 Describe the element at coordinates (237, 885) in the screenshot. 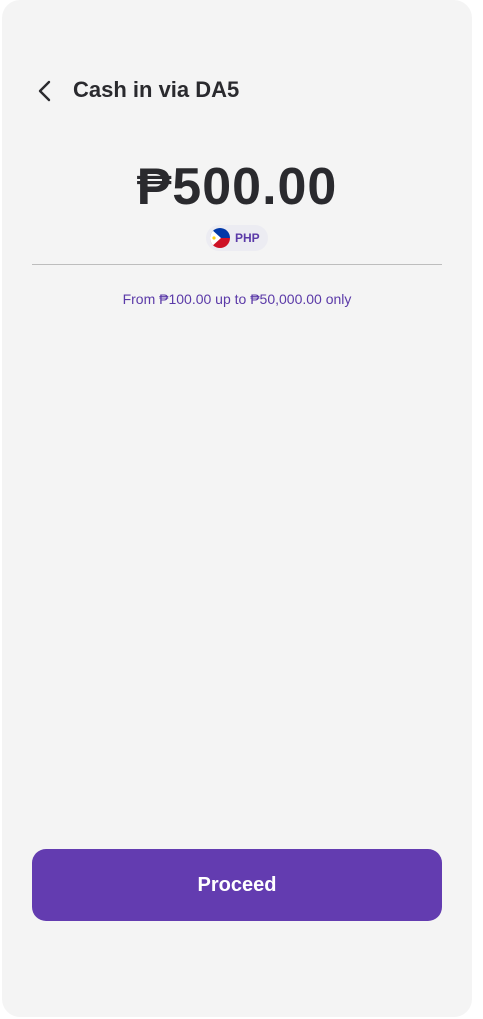

I see `proceed-button: Proceed` at that location.